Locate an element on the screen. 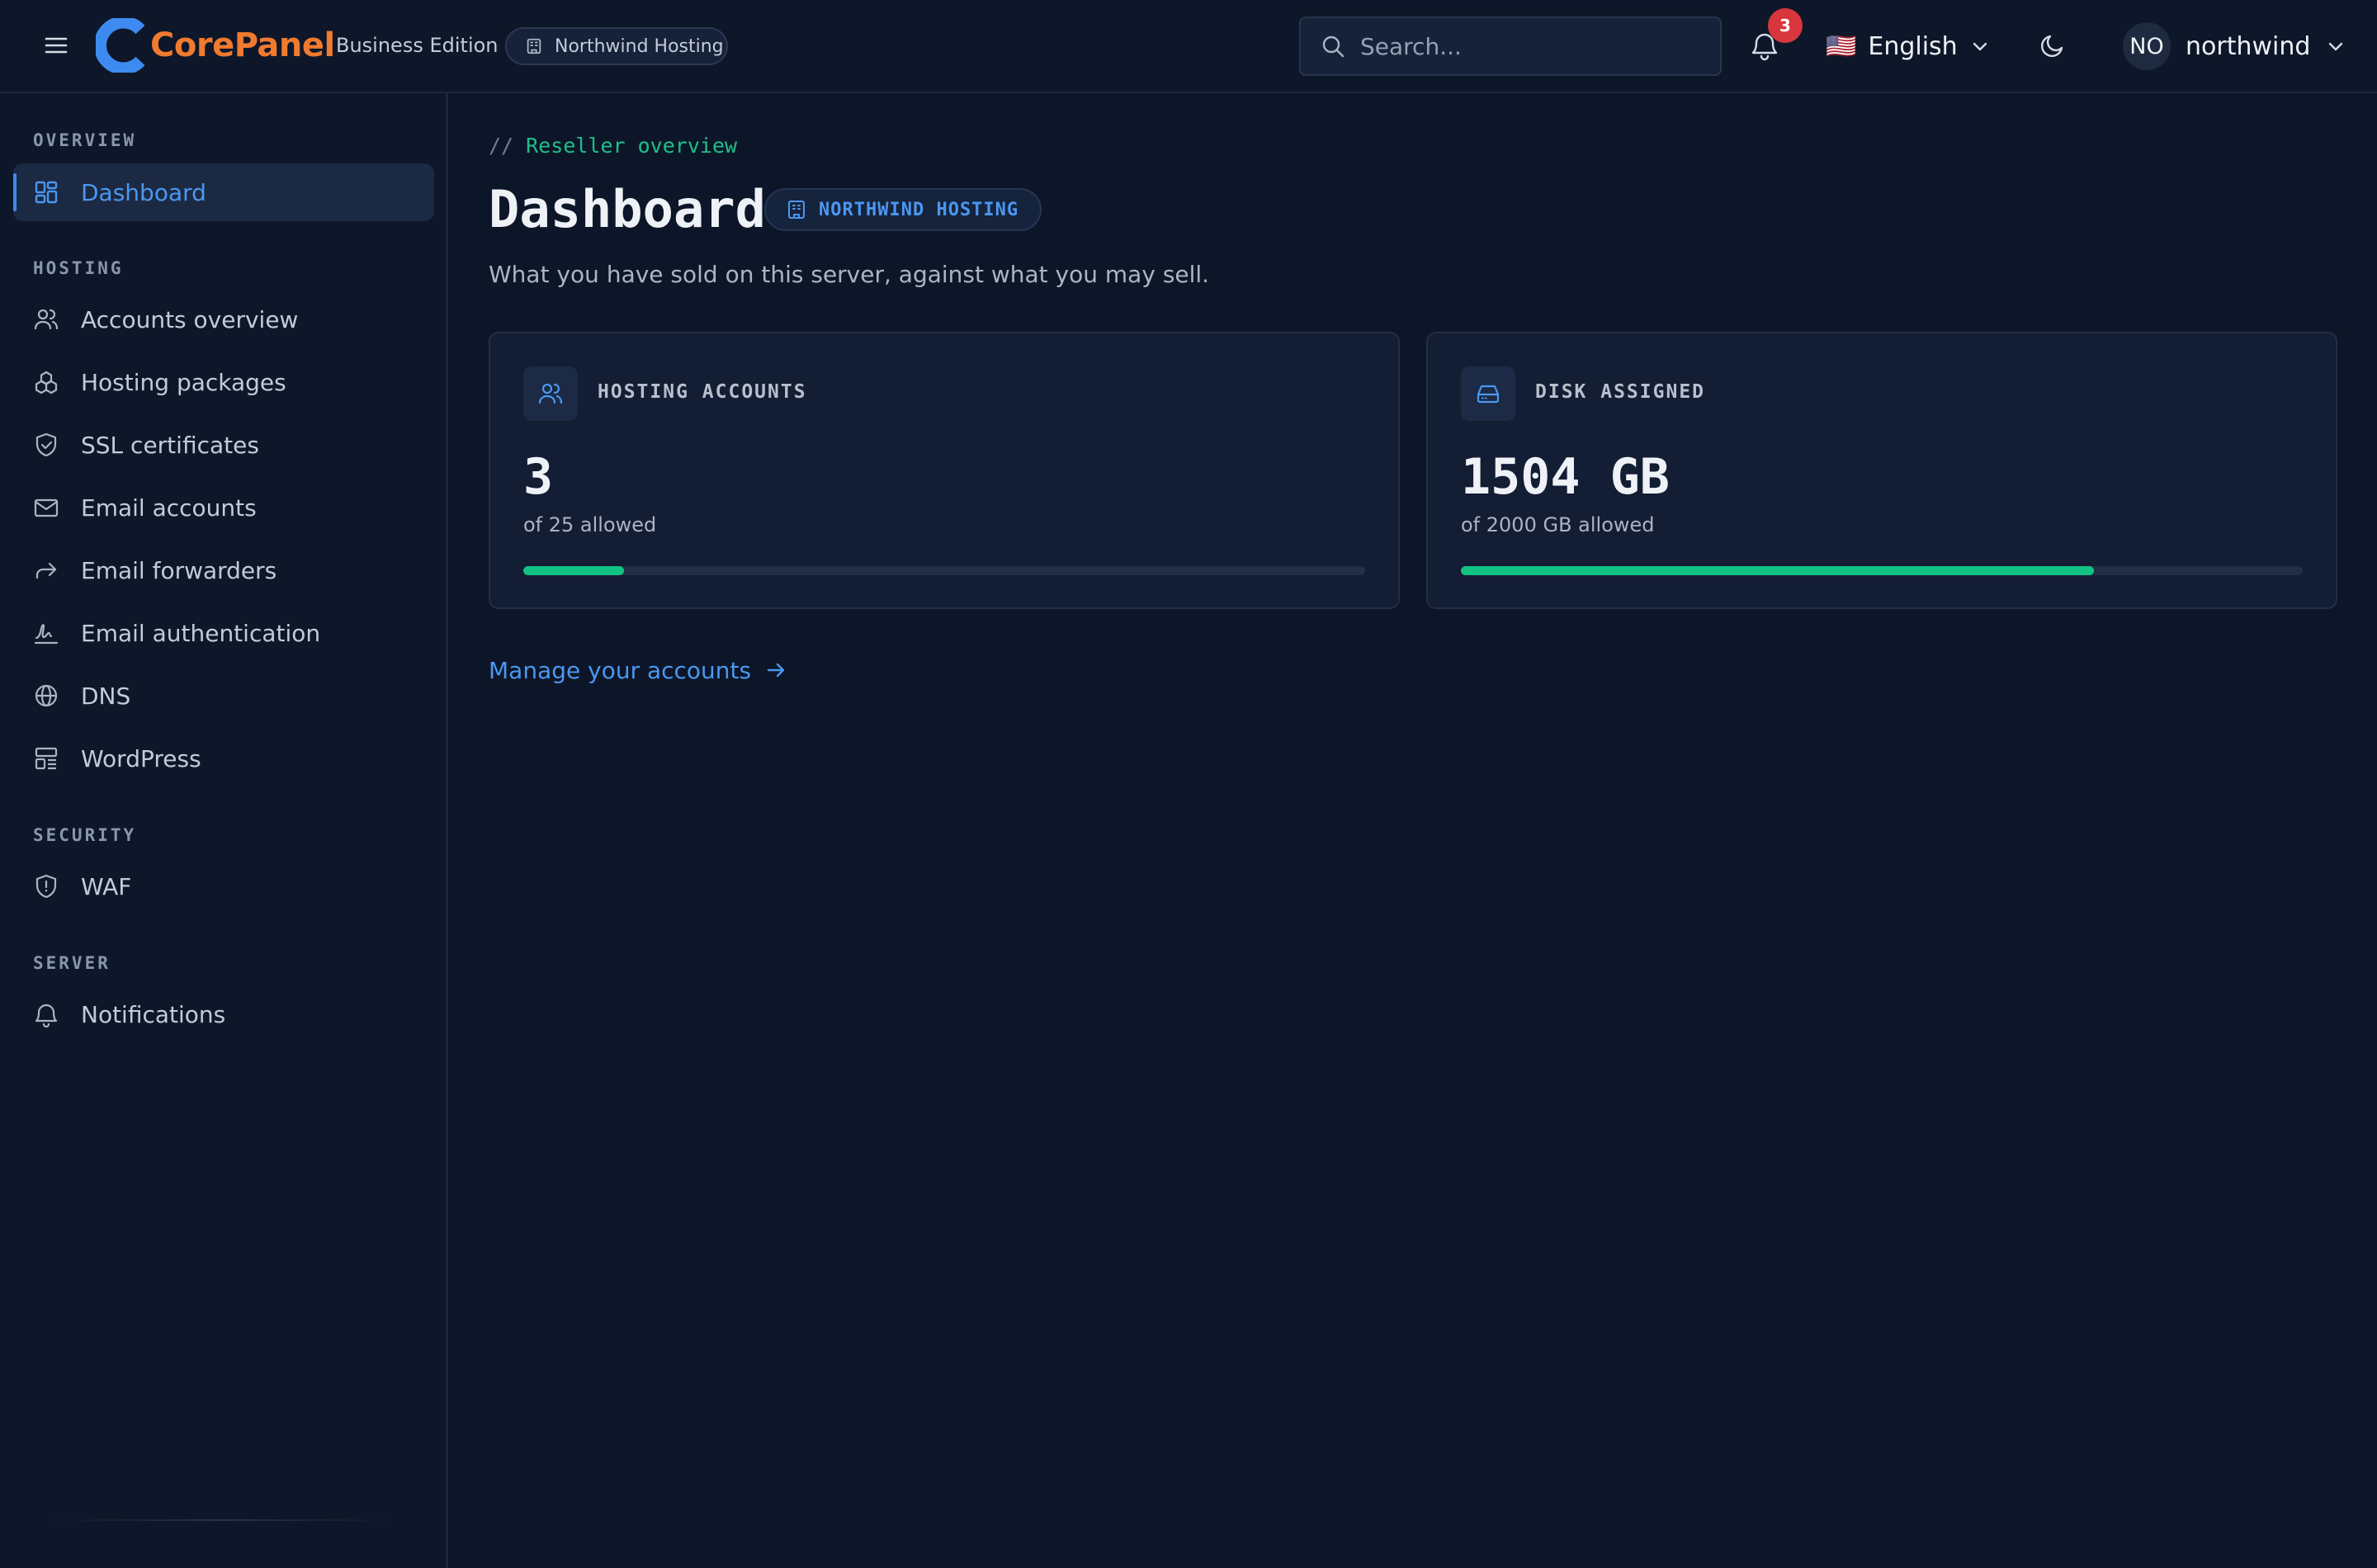 This screenshot has height=1568, width=2377. edition-label: Business Edition is located at coordinates (417, 45).